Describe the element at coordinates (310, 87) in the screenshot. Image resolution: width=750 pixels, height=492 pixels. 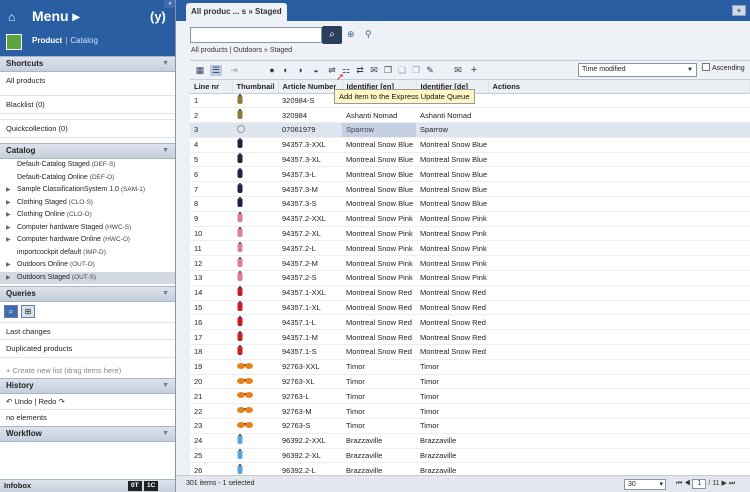
I see `column-header: Article Number` at that location.